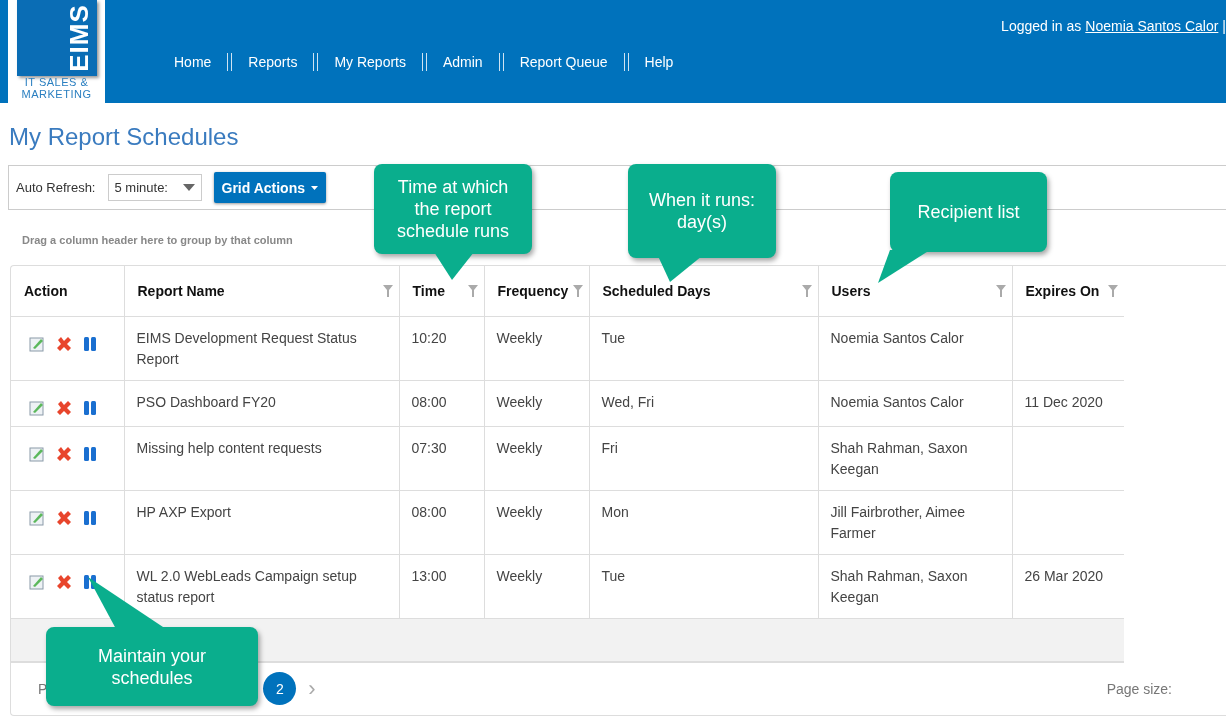 The image size is (1226, 719). I want to click on logo-mark: EIMS, so click(78, 38).